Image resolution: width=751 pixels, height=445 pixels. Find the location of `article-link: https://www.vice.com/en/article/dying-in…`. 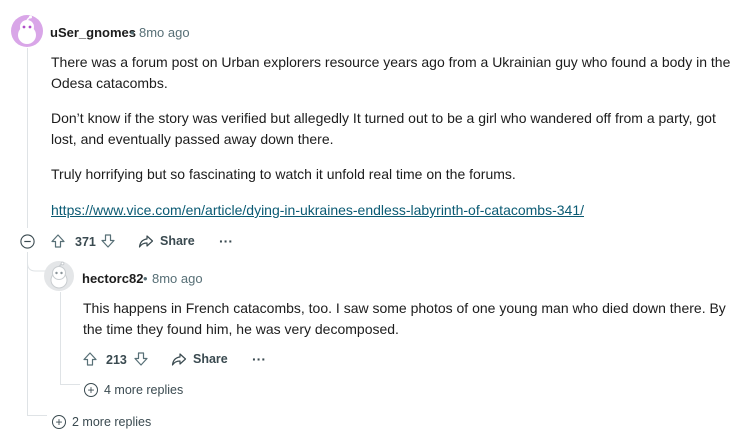

article-link: https://www.vice.com/en/article/dying-in… is located at coordinates (317, 210).